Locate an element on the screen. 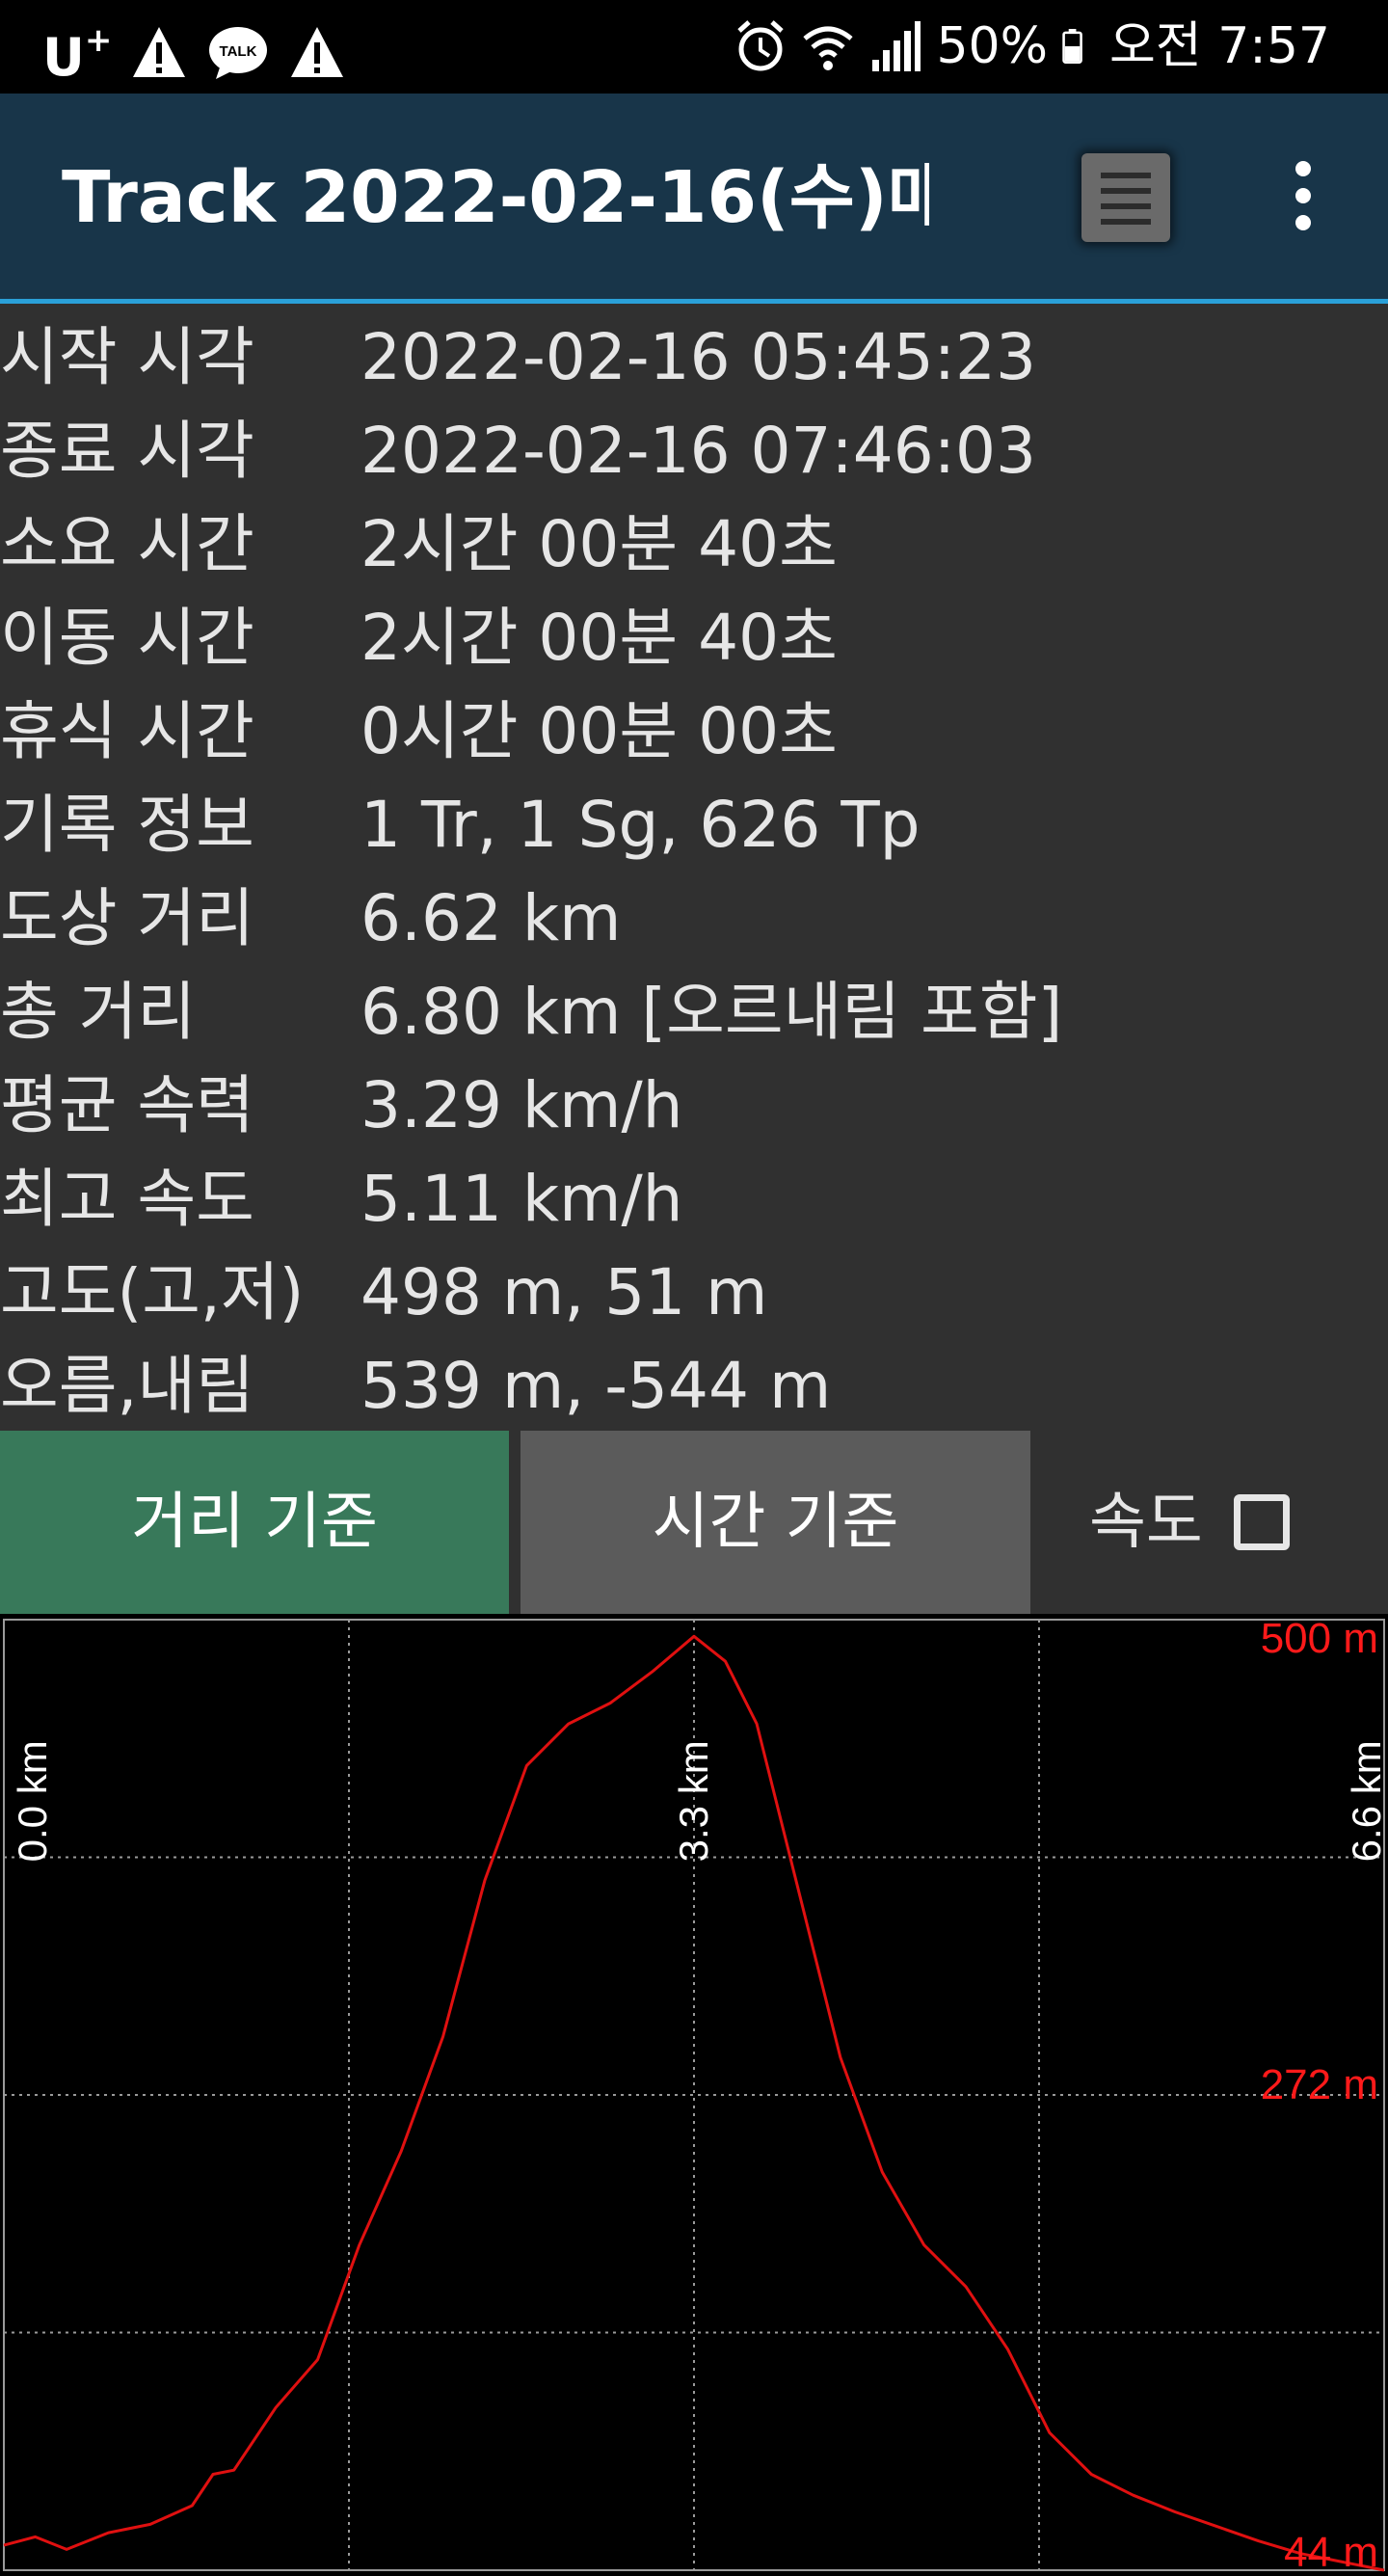  signal-icon is located at coordinates (896, 46).